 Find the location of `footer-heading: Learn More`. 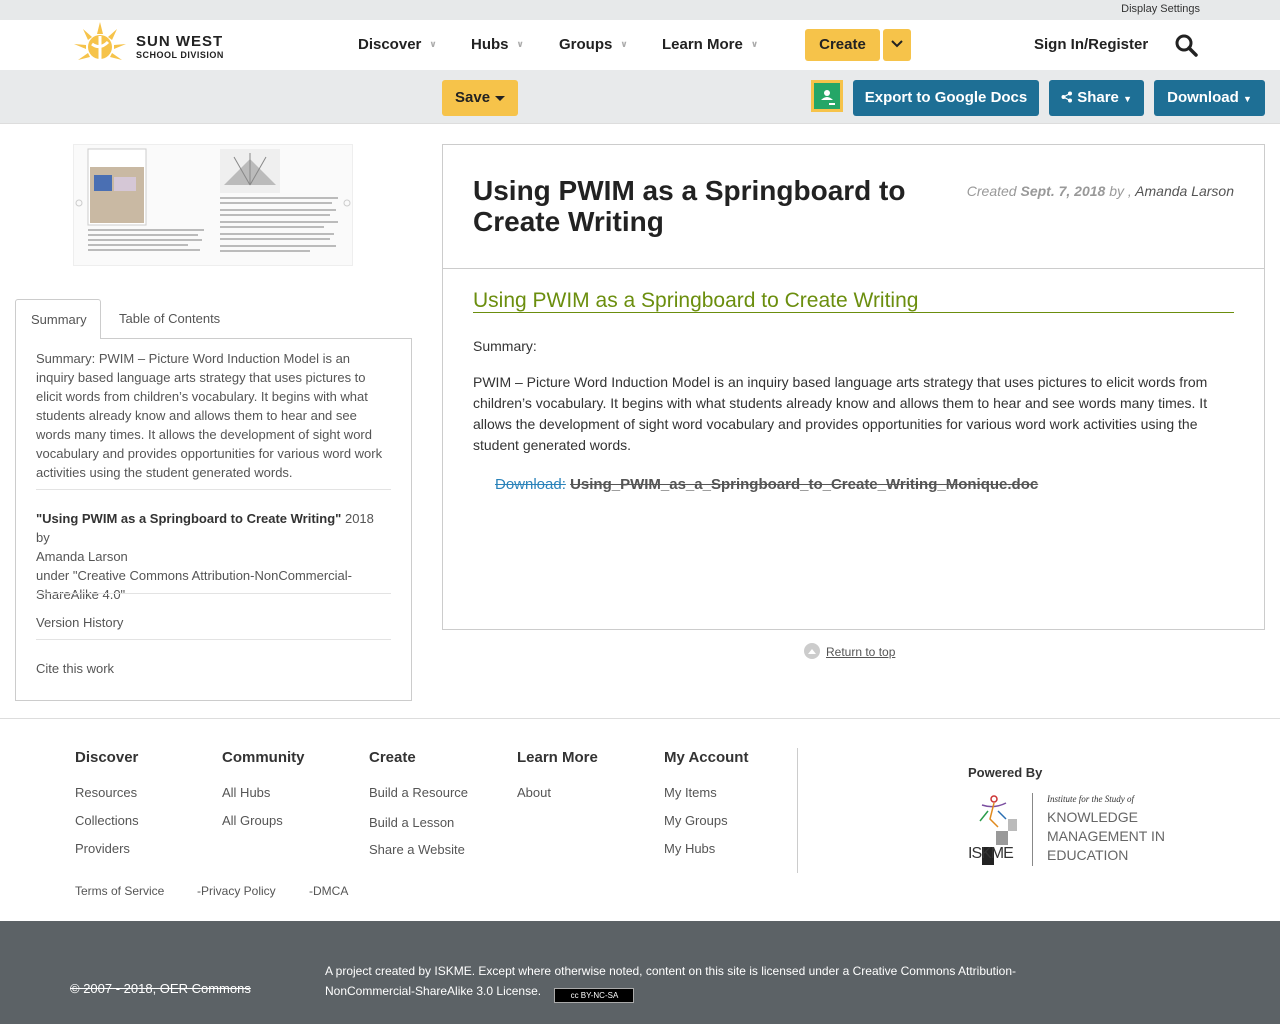

footer-heading: Learn More is located at coordinates (557, 757).